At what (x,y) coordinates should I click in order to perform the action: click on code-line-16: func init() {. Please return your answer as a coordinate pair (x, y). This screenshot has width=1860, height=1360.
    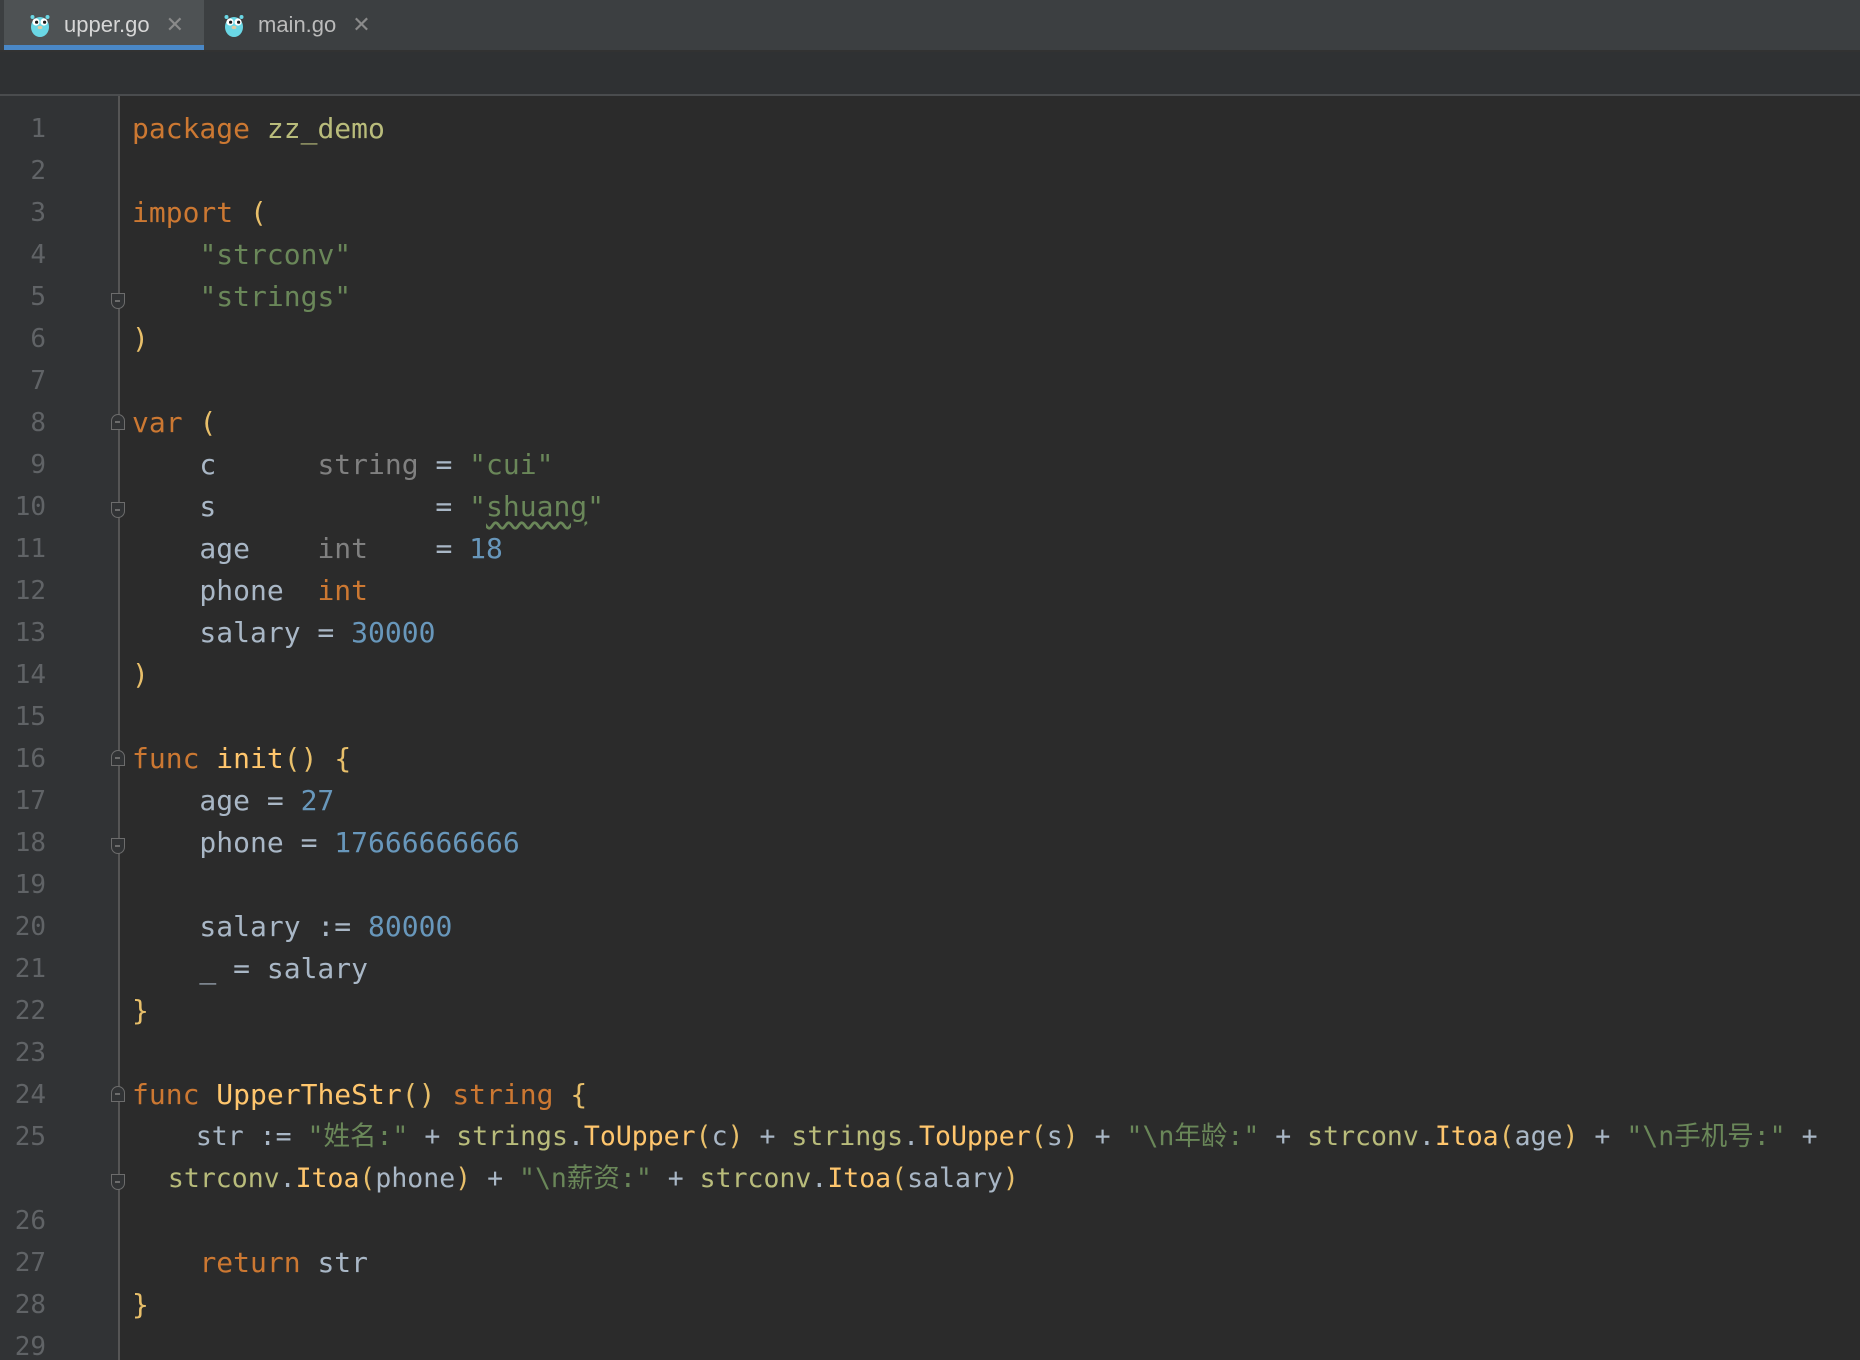
    Looking at the image, I should click on (242, 758).